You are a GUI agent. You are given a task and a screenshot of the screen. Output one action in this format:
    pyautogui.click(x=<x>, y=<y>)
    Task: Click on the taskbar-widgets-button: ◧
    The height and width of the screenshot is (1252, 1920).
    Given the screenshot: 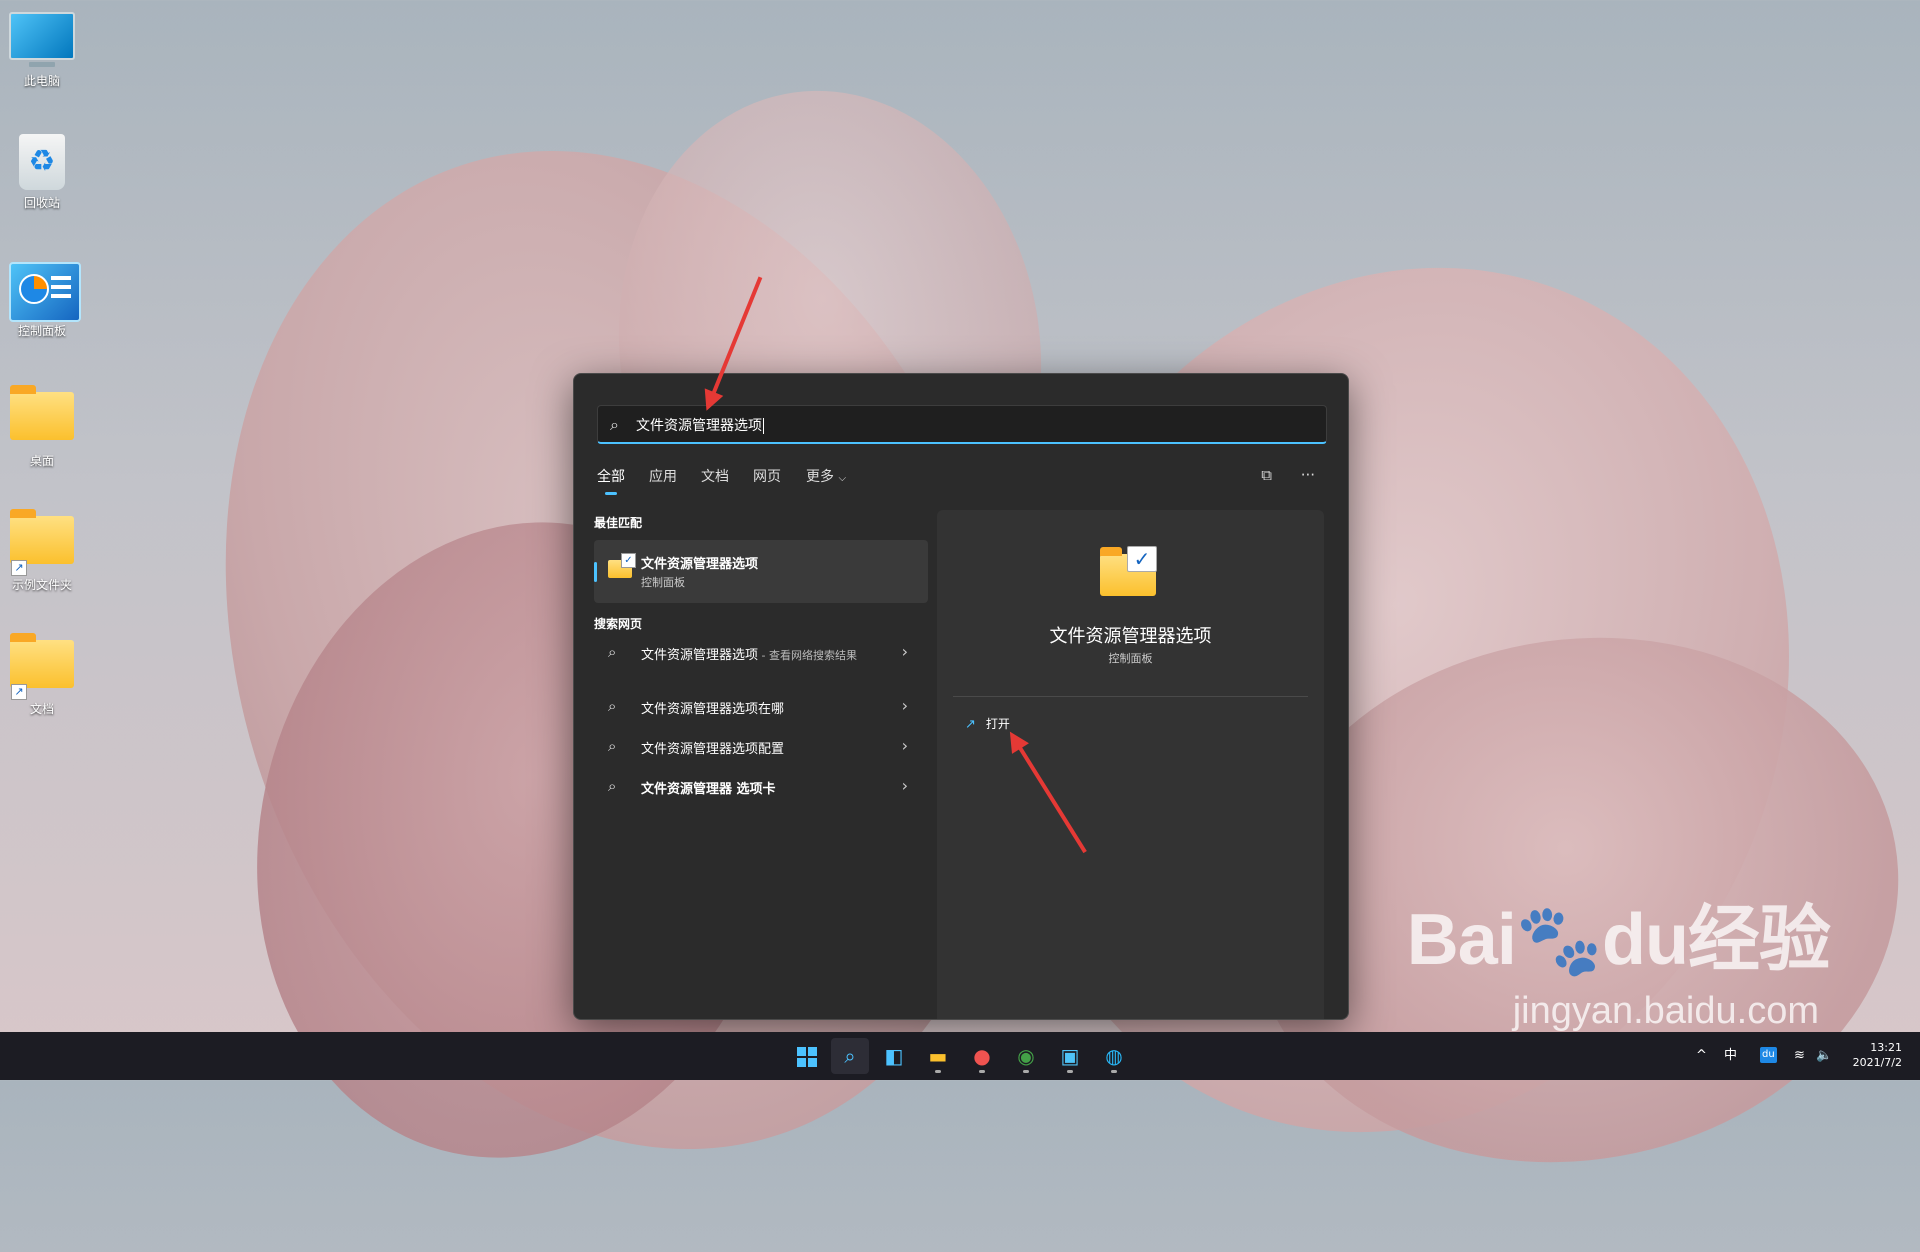 What is the action you would take?
    pyautogui.click(x=894, y=1056)
    